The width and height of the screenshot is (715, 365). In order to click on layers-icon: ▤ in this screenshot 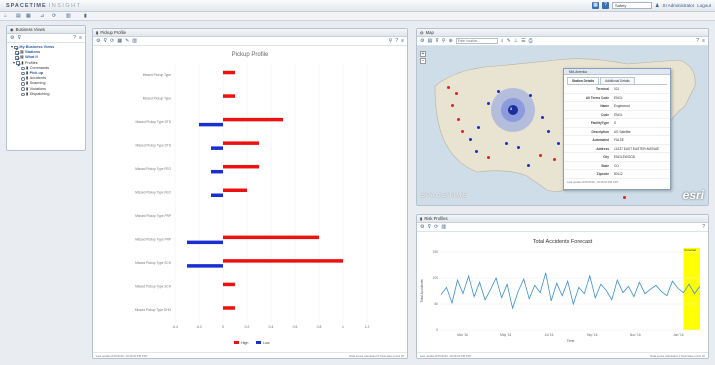, I will do `click(429, 41)`.